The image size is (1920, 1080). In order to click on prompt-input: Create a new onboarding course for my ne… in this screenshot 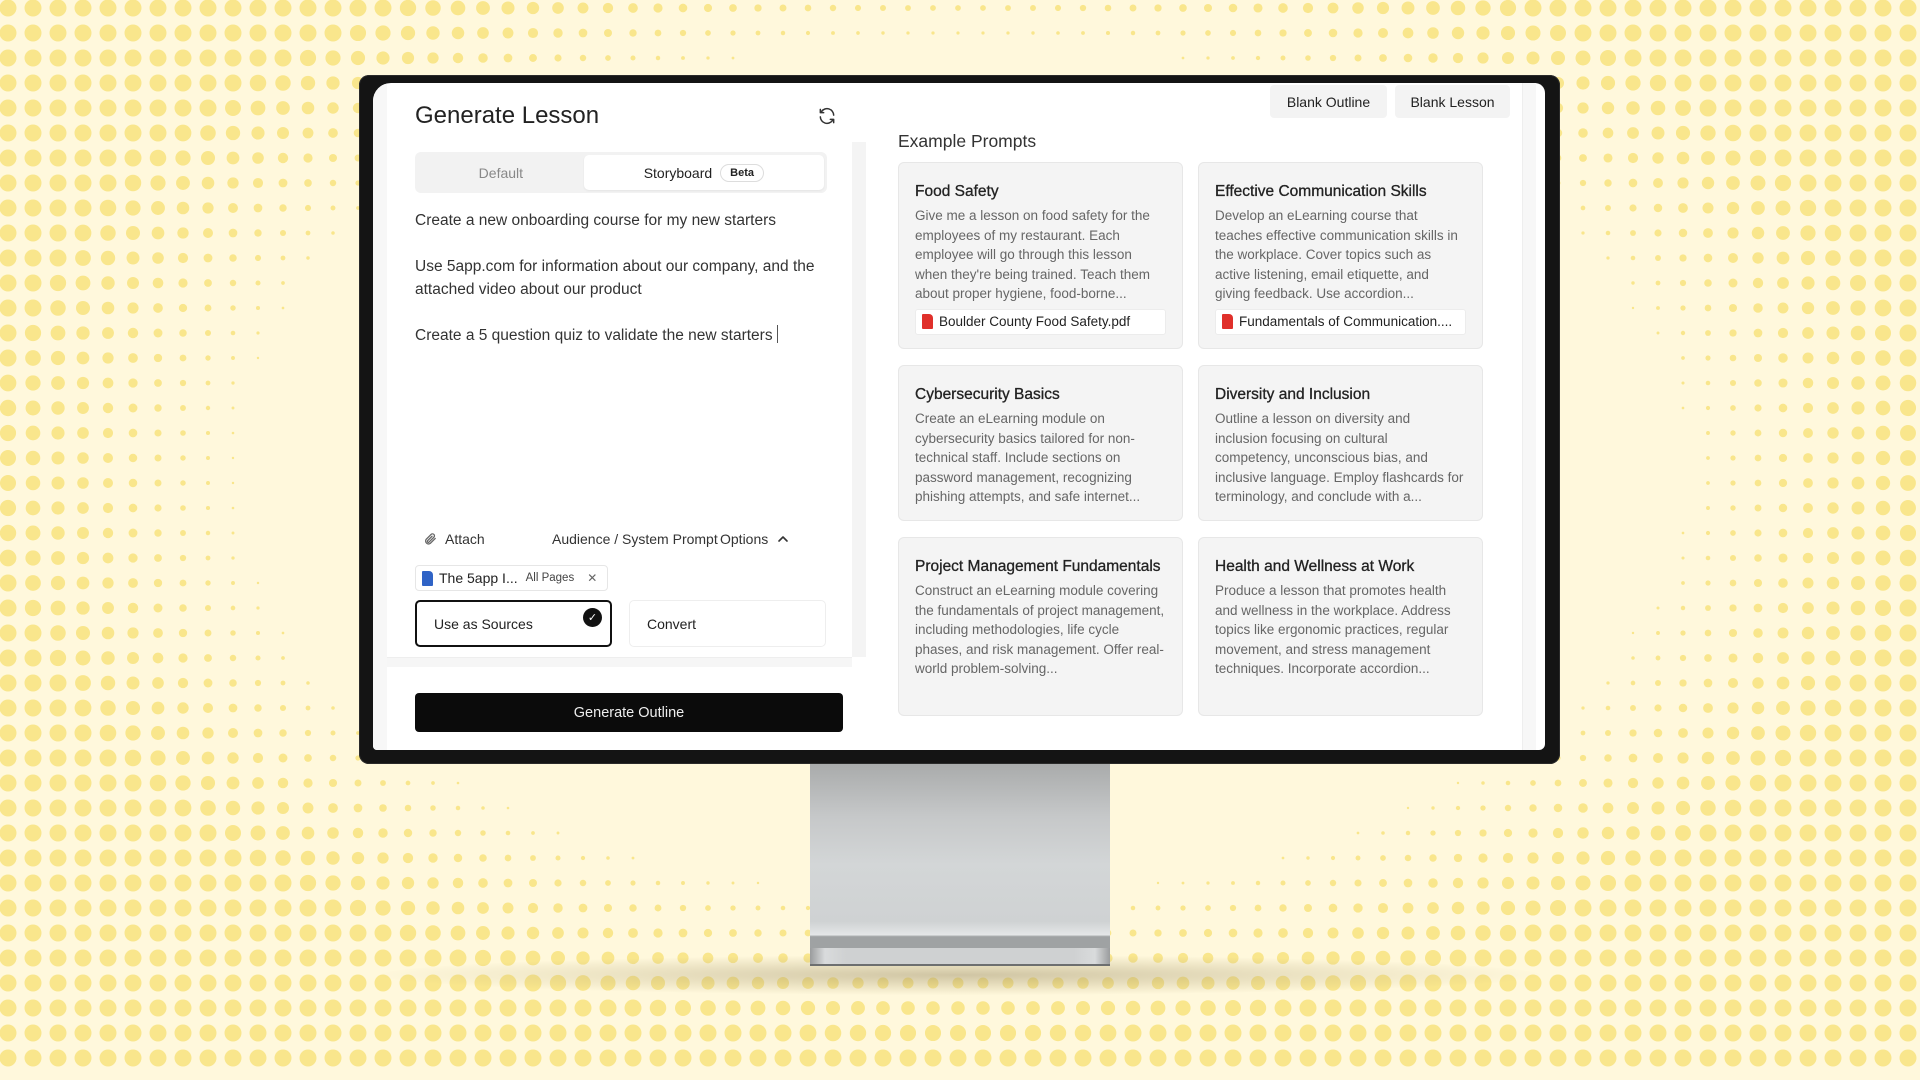, I will do `click(625, 289)`.